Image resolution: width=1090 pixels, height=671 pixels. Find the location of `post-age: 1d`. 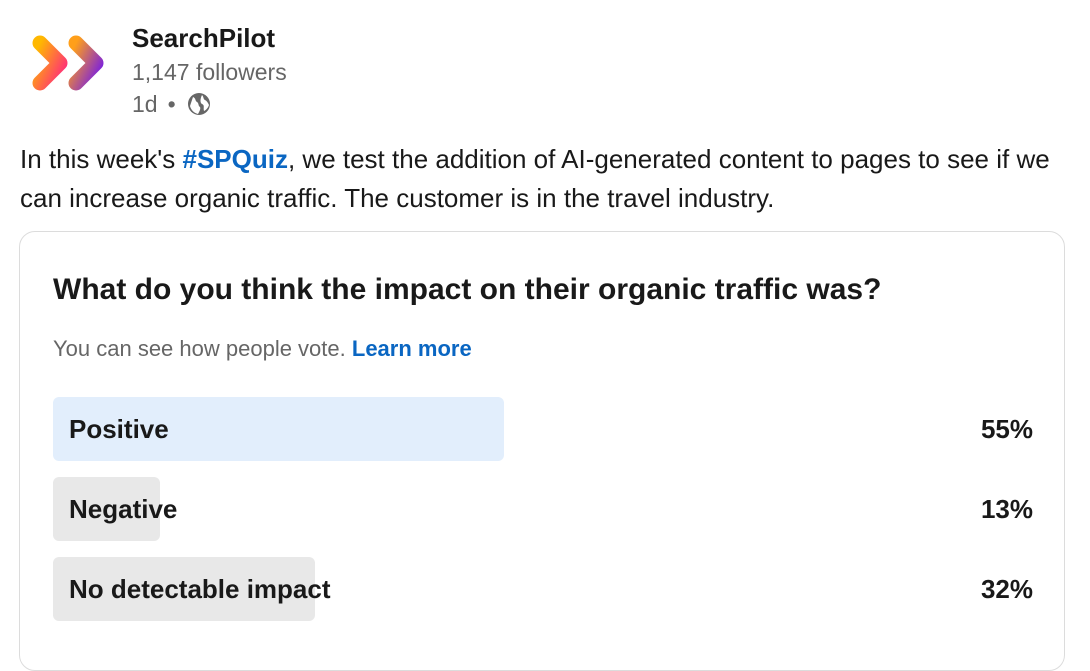

post-age: 1d is located at coordinates (145, 104).